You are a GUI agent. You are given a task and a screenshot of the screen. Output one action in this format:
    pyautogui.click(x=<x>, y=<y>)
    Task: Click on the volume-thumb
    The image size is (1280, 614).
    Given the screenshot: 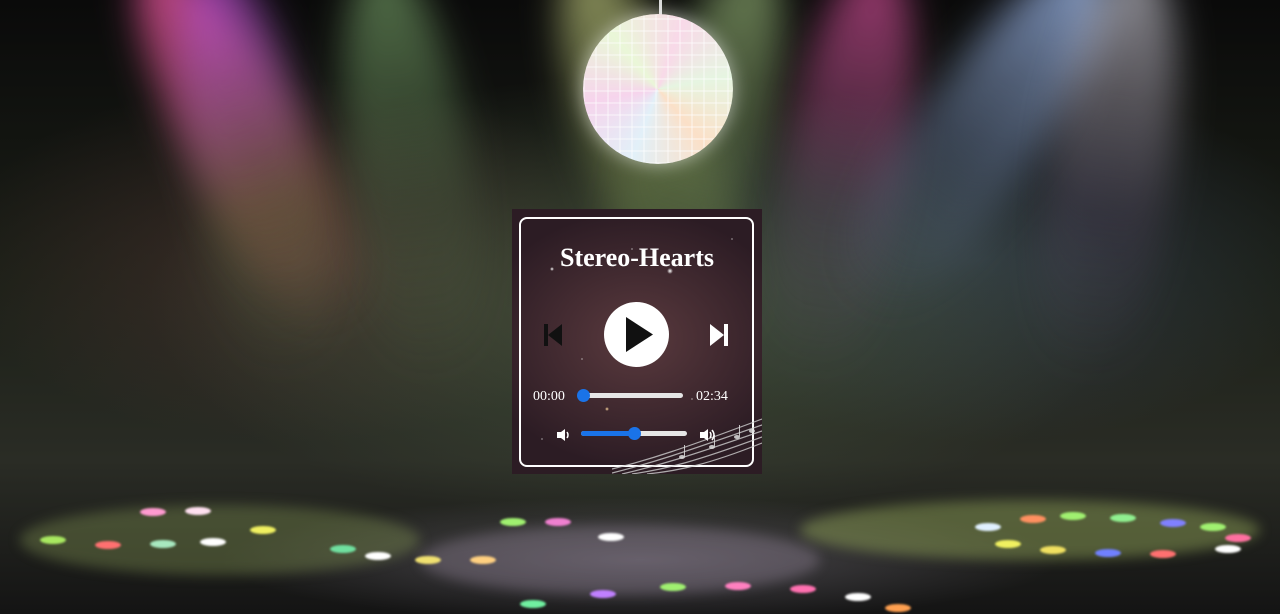 What is the action you would take?
    pyautogui.click(x=634, y=433)
    